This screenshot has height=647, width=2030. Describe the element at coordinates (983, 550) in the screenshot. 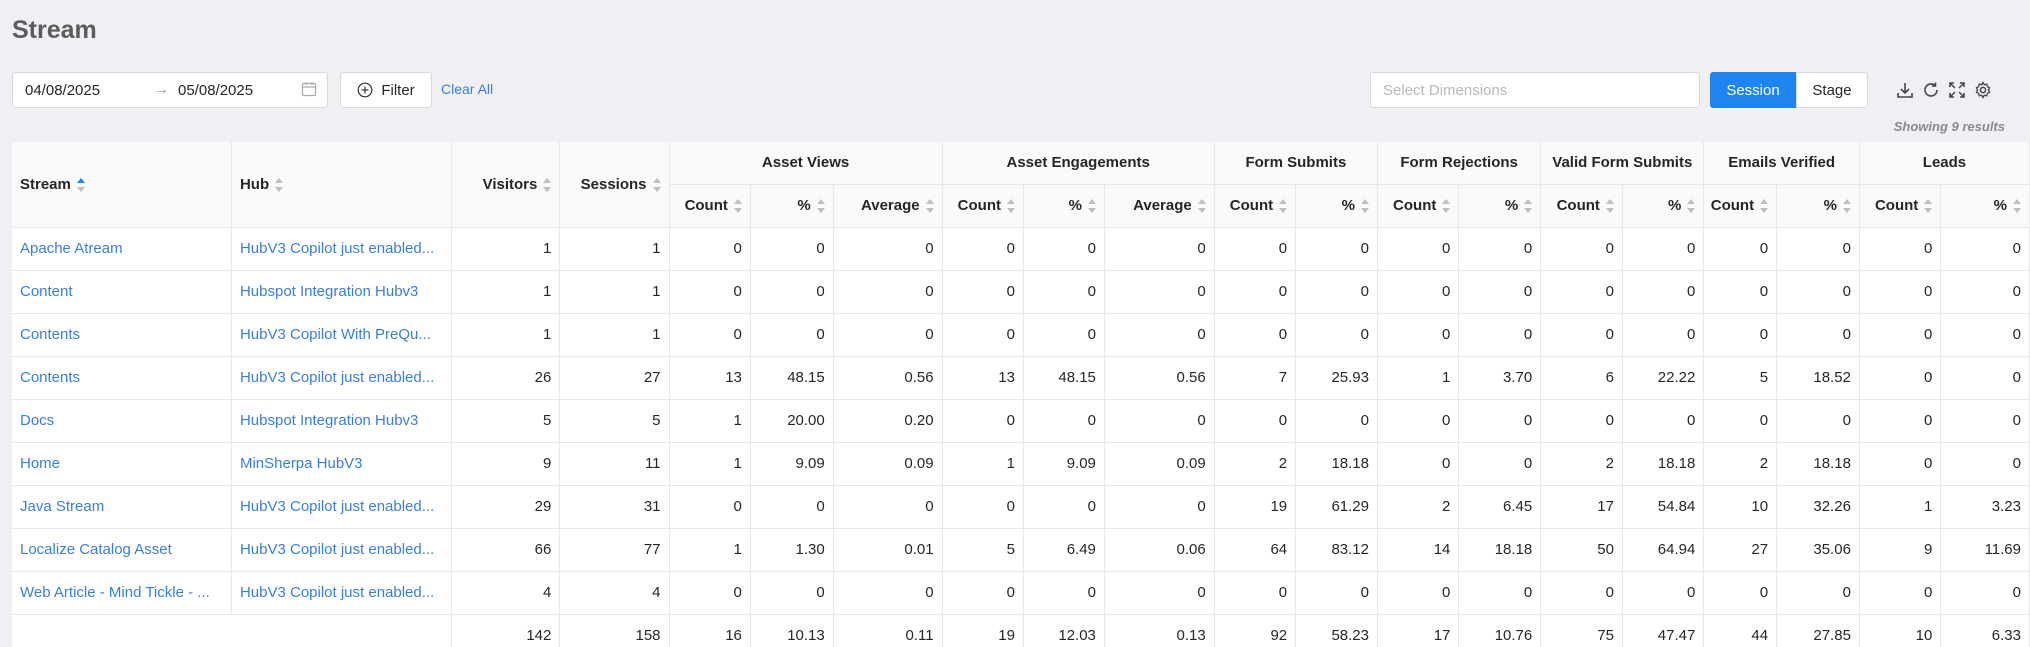

I see `table-cell: 5` at that location.